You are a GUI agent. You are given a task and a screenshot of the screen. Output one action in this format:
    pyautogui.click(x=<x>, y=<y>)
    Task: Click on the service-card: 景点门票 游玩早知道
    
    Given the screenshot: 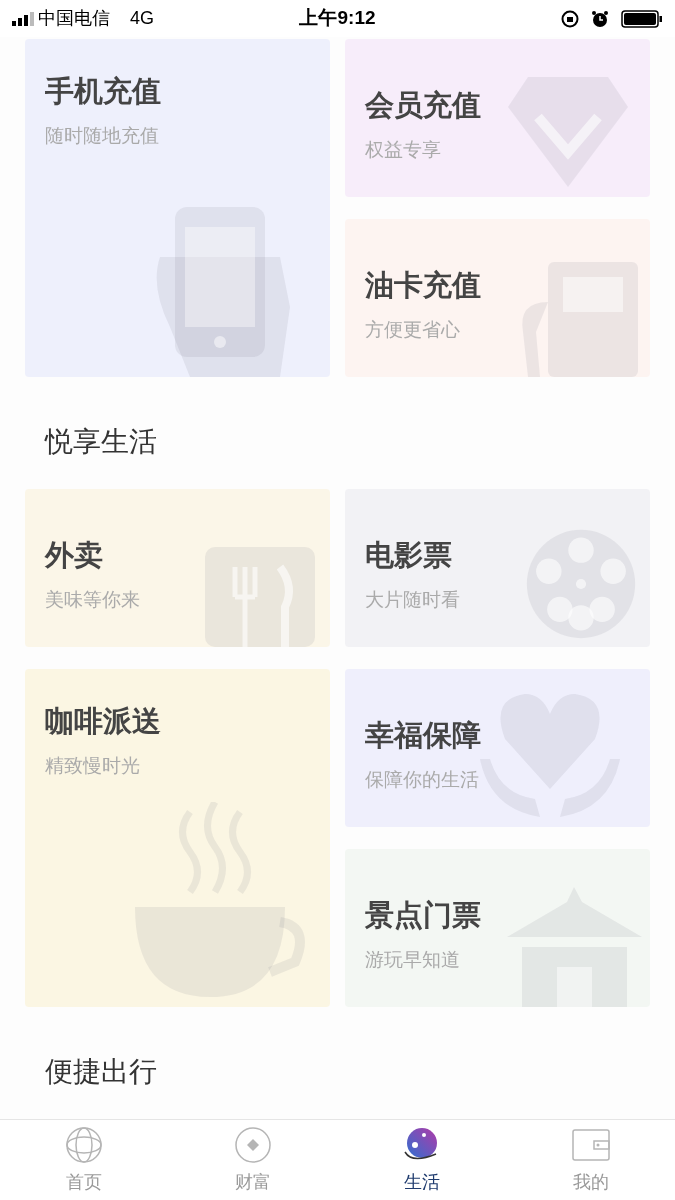 What is the action you would take?
    pyautogui.click(x=497, y=928)
    